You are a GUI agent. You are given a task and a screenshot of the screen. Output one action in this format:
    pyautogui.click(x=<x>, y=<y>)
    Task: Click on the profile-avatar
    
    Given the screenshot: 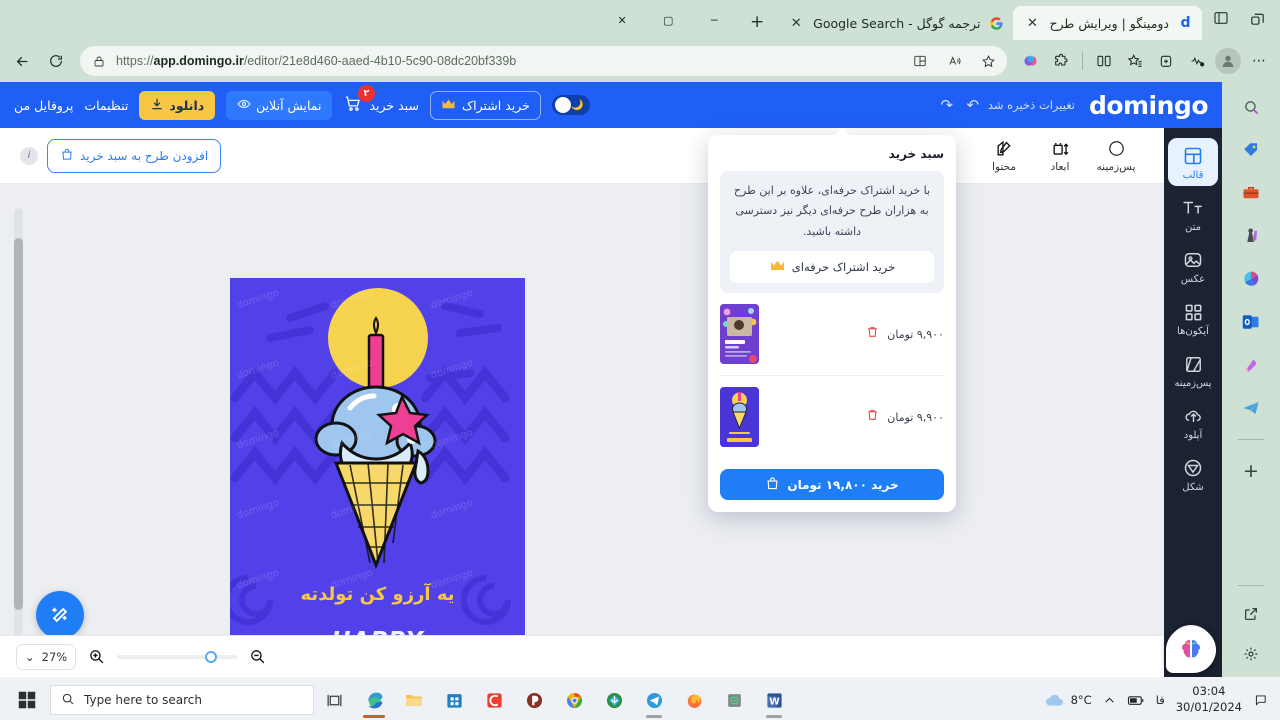 What is the action you would take?
    pyautogui.click(x=1228, y=61)
    